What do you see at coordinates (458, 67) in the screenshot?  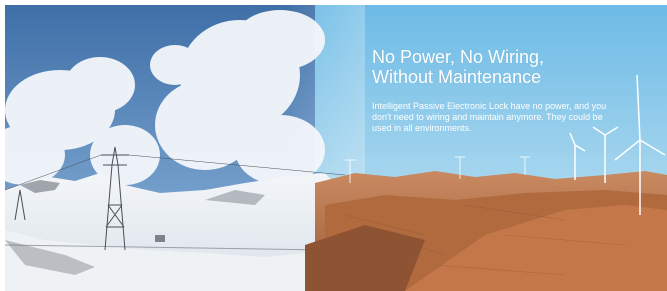 I see `hero-title: No Power, No Wiring, Without Maintenance` at bounding box center [458, 67].